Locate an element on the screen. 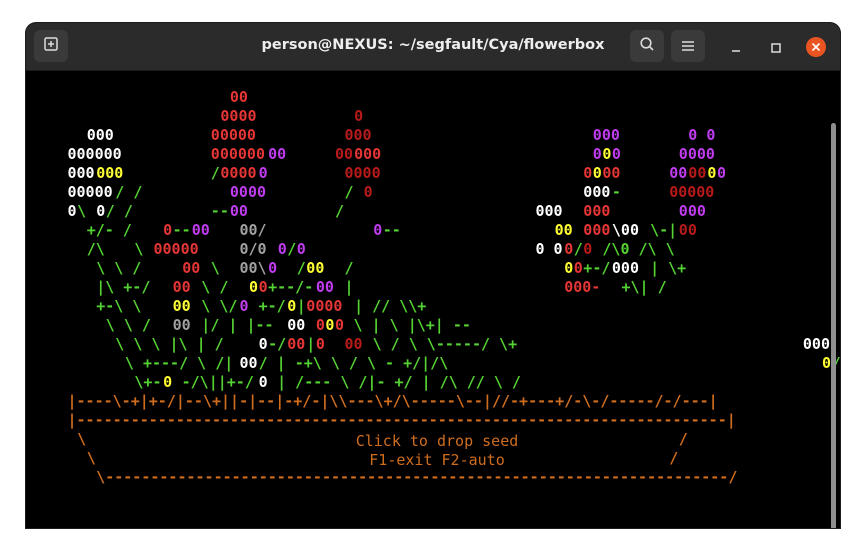  ascii-segment: | // \\+ is located at coordinates (390, 306).